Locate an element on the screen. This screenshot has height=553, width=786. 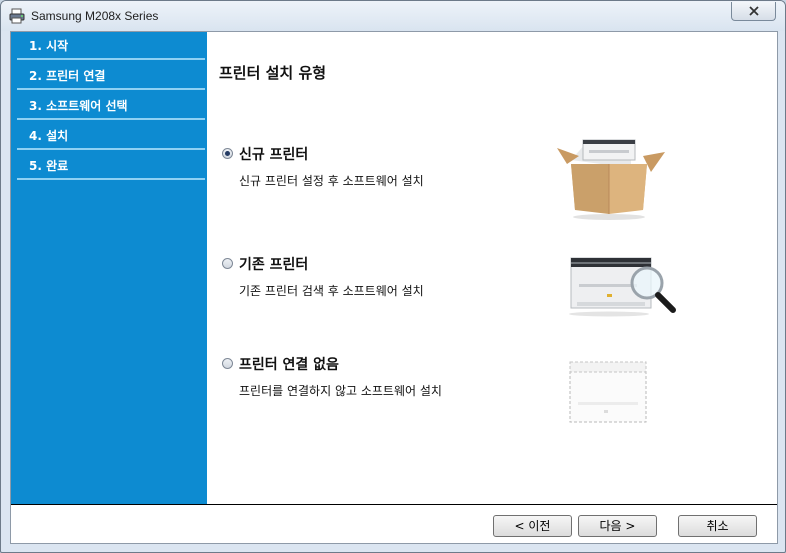
option-description: 프린터를 연결하지 않고 소프트웨어 설치 is located at coordinates (340, 391).